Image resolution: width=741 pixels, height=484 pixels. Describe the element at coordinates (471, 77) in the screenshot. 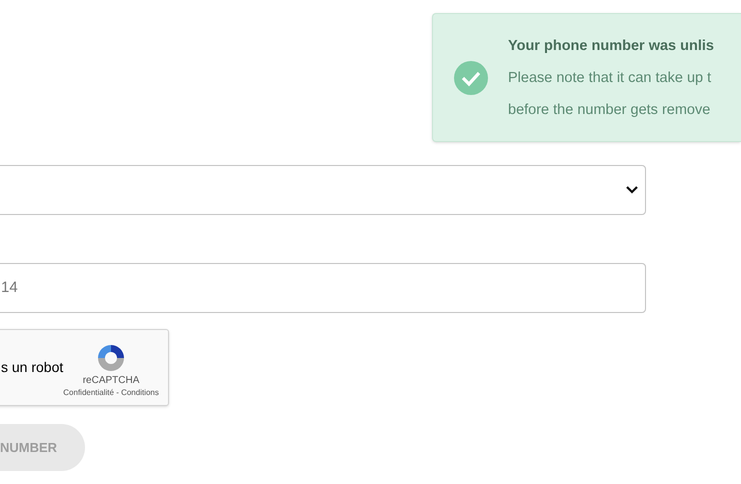

I see `check-circle-icon` at that location.